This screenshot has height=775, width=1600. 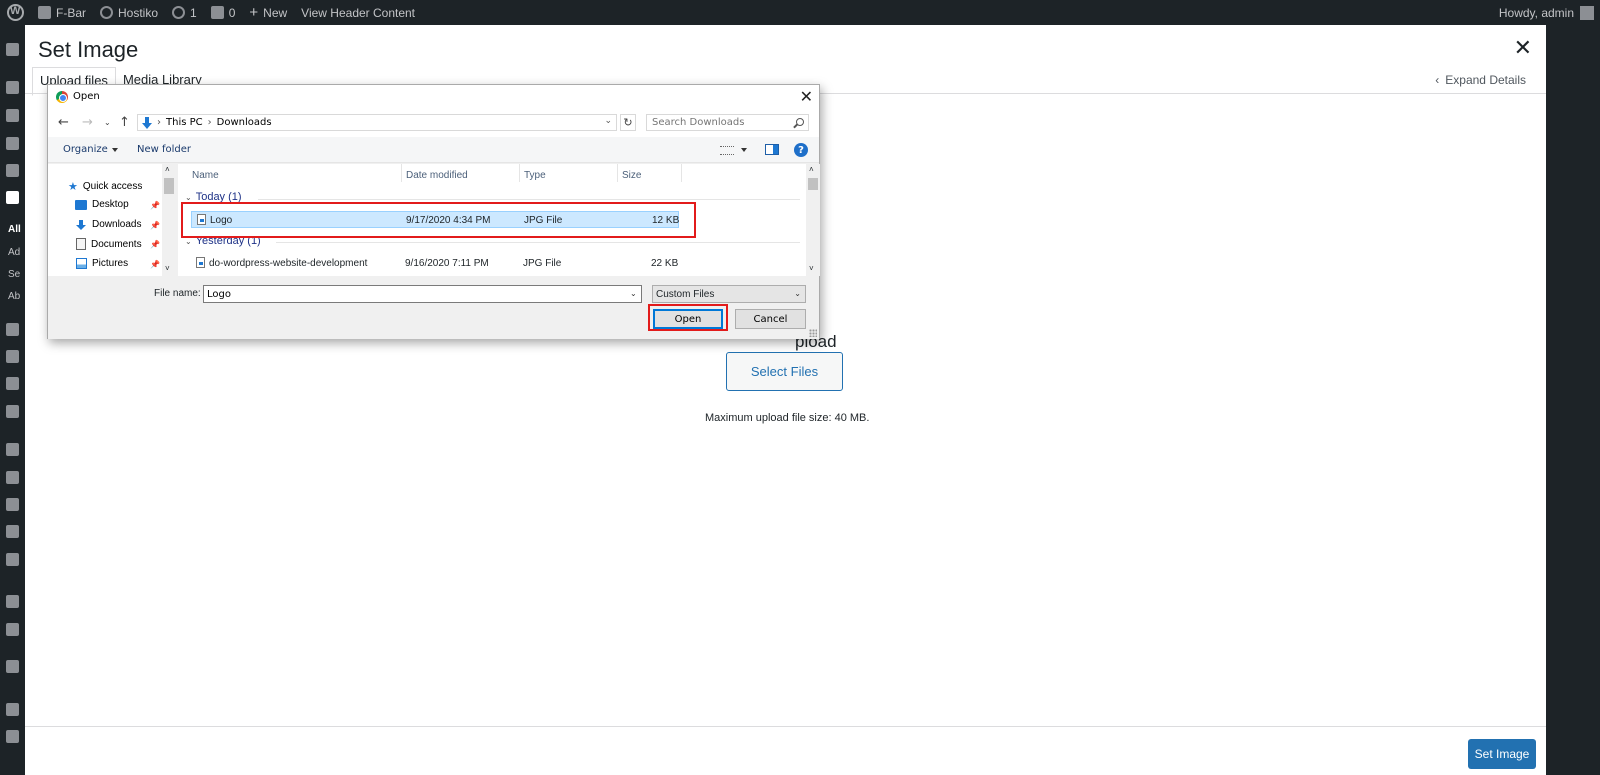 What do you see at coordinates (448, 220) in the screenshot?
I see `file-date: 9/17/2020 4:34 PM` at bounding box center [448, 220].